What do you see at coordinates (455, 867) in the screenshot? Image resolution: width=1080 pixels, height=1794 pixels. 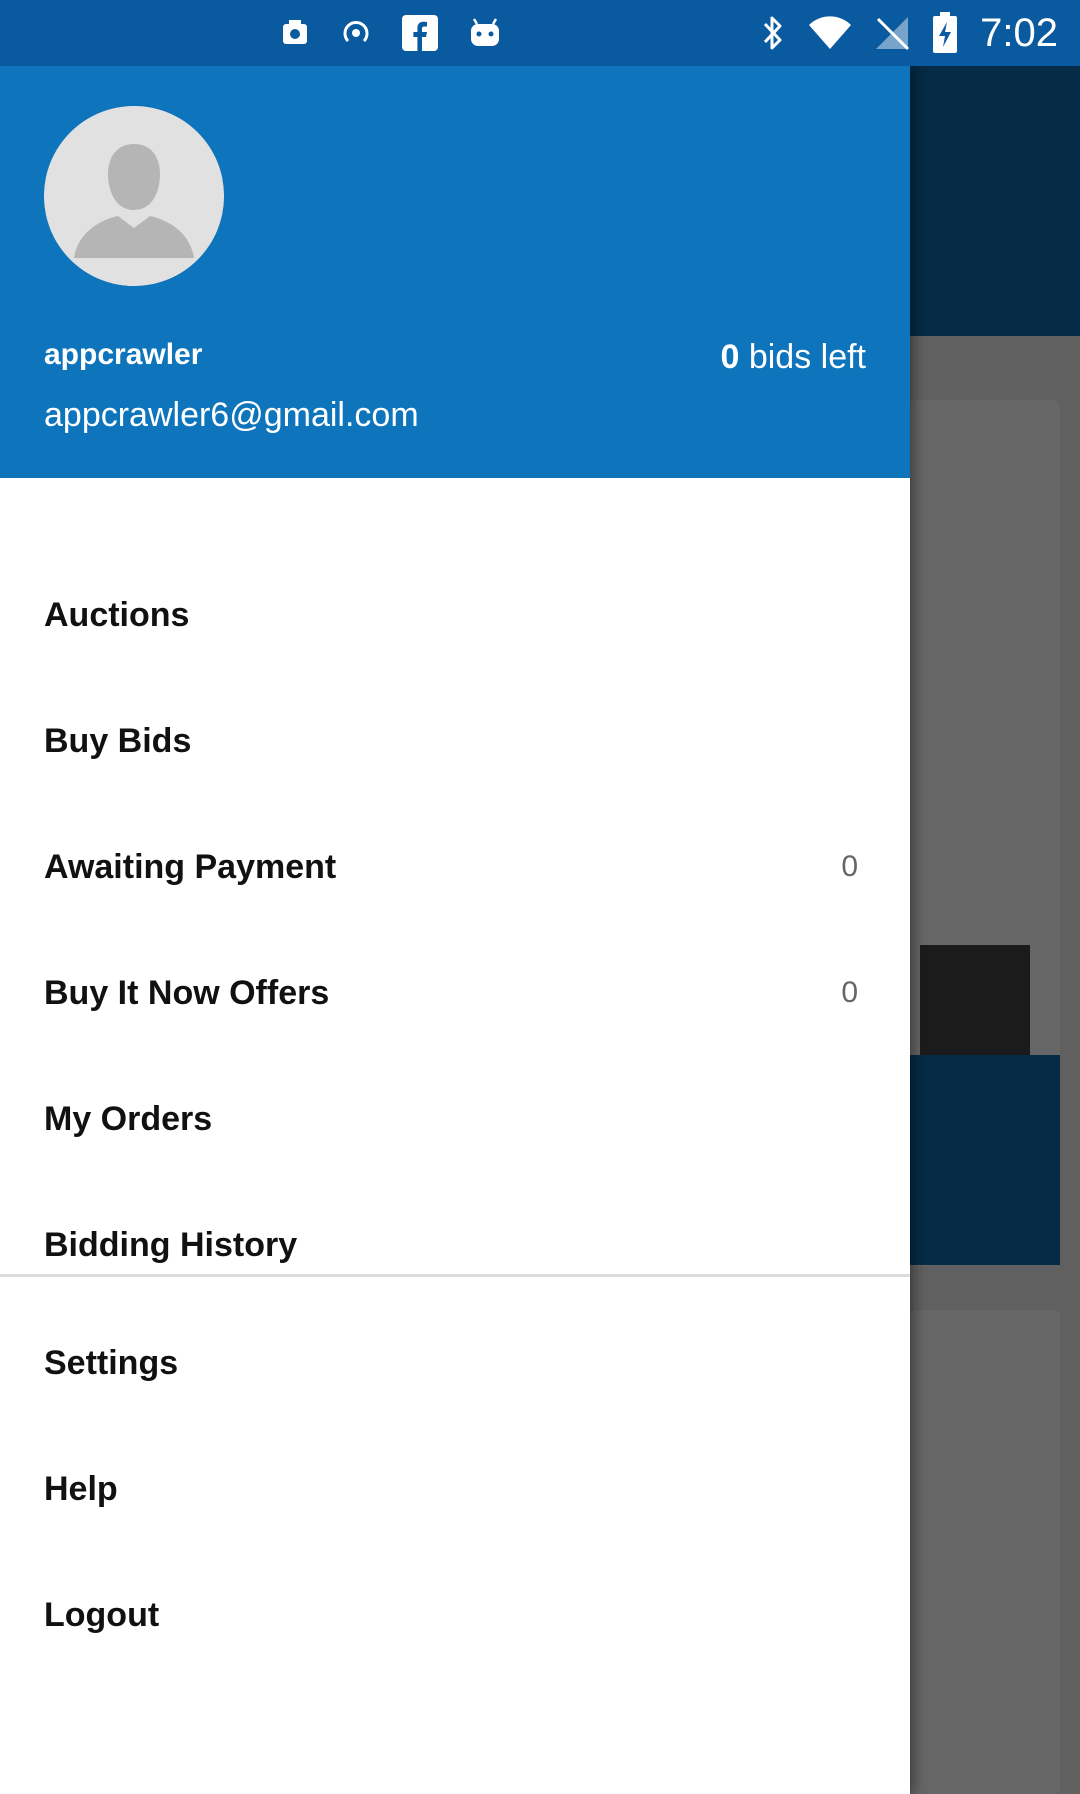 I see `menu-item-awaiting-payment: Awaiting Payment 0` at bounding box center [455, 867].